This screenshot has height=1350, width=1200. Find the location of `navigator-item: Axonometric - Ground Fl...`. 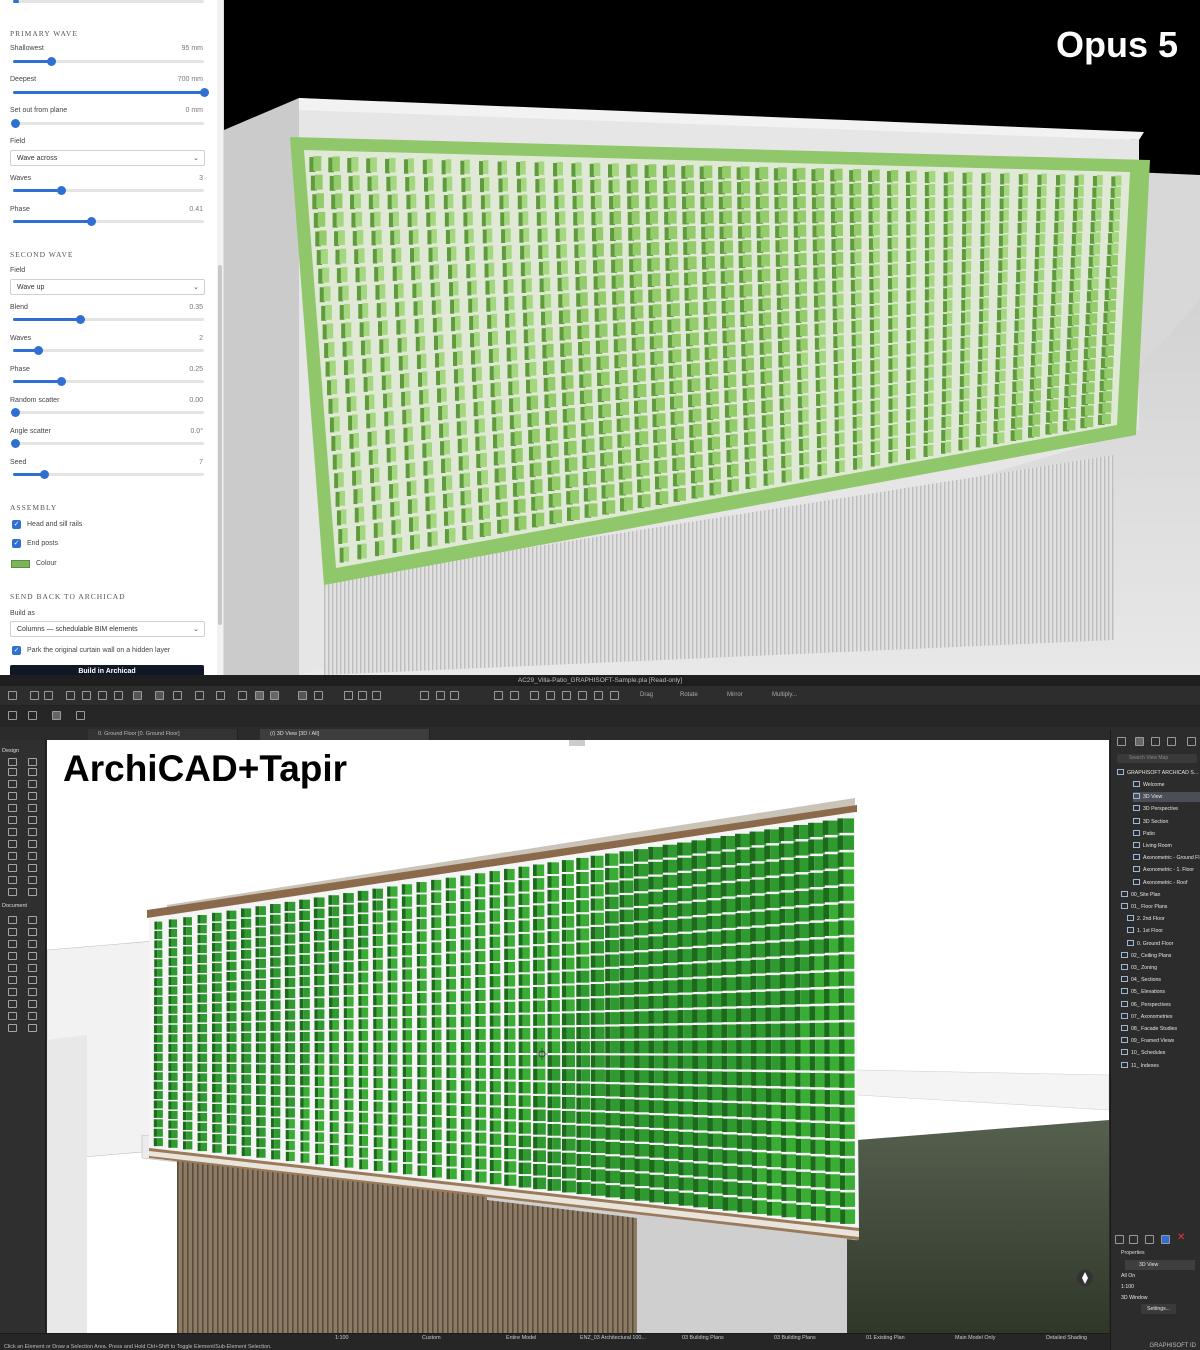

navigator-item: Axonometric - Ground Fl... is located at coordinates (1166, 858).